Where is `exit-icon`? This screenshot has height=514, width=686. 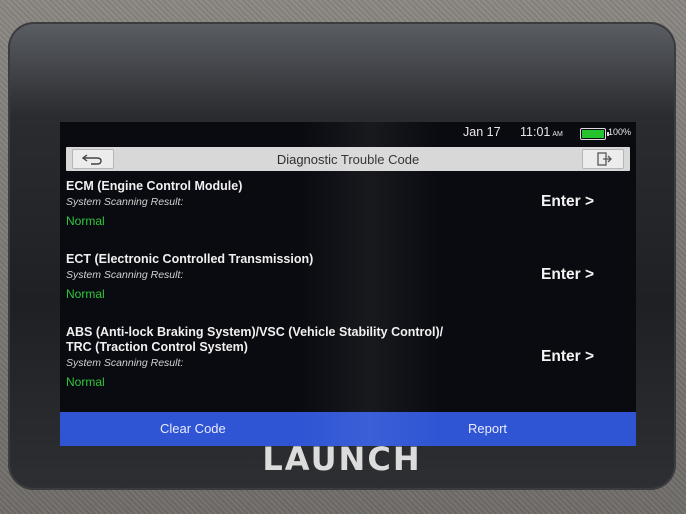
exit-icon is located at coordinates (604, 159).